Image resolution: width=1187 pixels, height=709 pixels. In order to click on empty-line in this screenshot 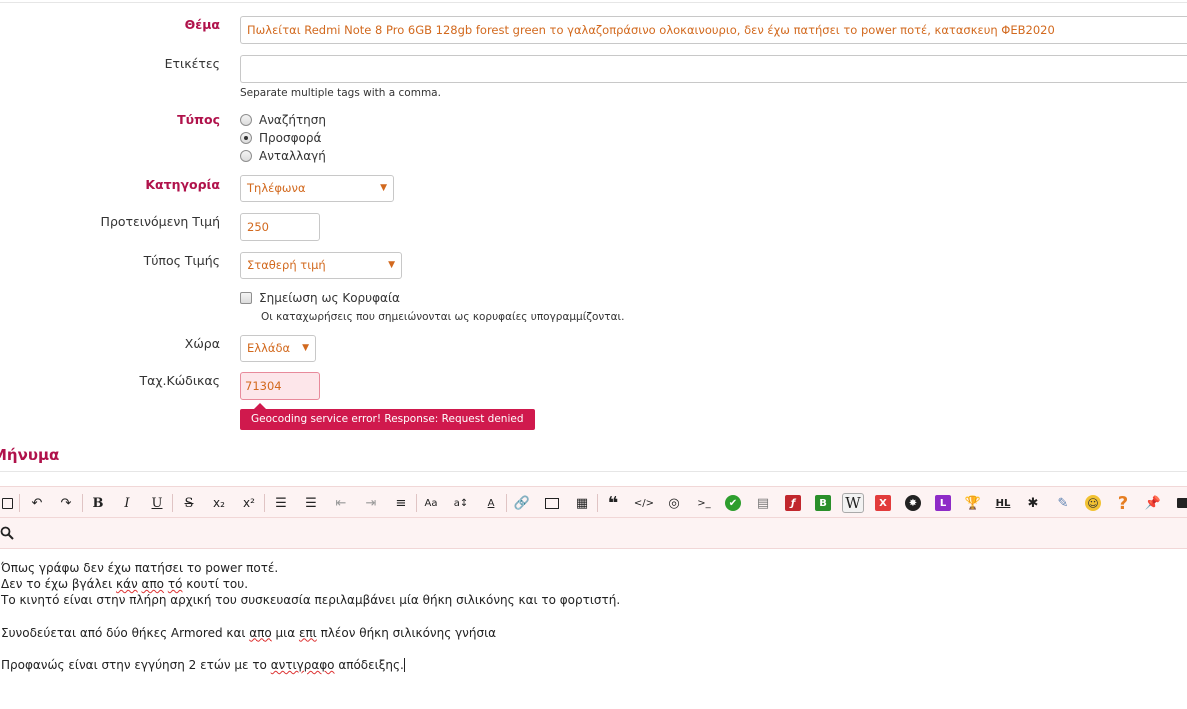, I will do `click(310, 649)`.